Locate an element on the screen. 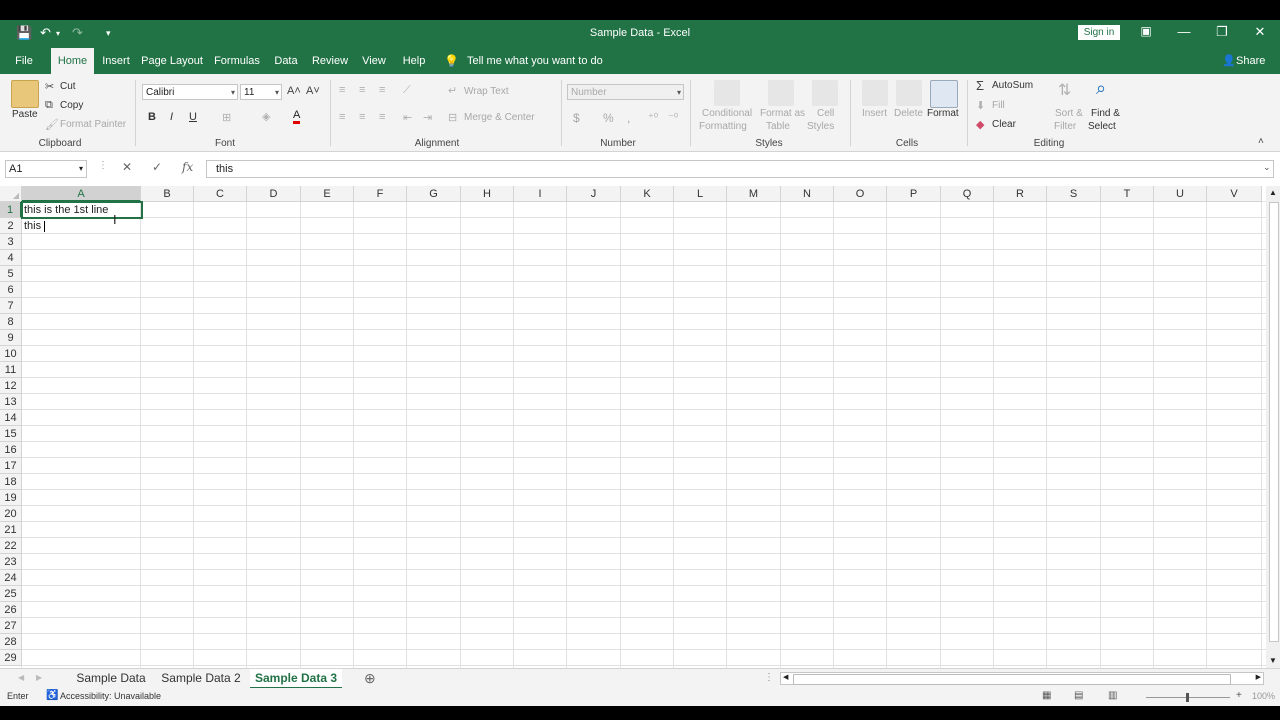 This screenshot has width=1280, height=720. column-header-s: S is located at coordinates (1074, 194).